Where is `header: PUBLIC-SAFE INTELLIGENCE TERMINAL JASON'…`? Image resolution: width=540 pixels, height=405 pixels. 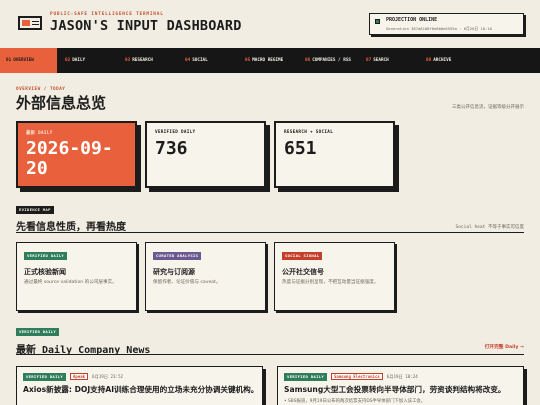 header: PUBLIC-SAFE INTELLIGENCE TERMINAL JASON'… is located at coordinates (270, 23).